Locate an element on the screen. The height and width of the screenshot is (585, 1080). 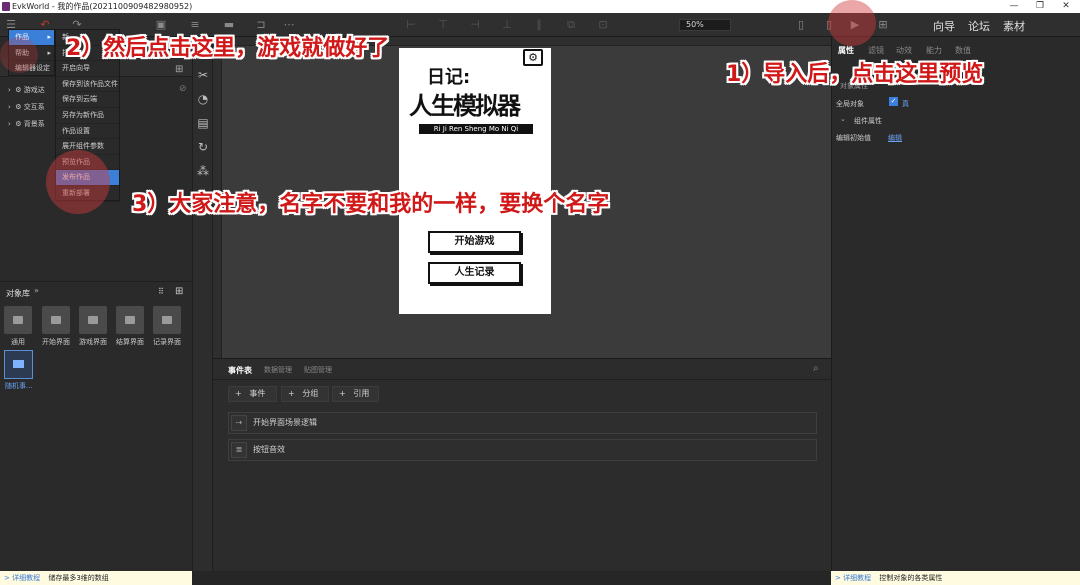
close-button: ✕ is located at coordinates (1066, 6).